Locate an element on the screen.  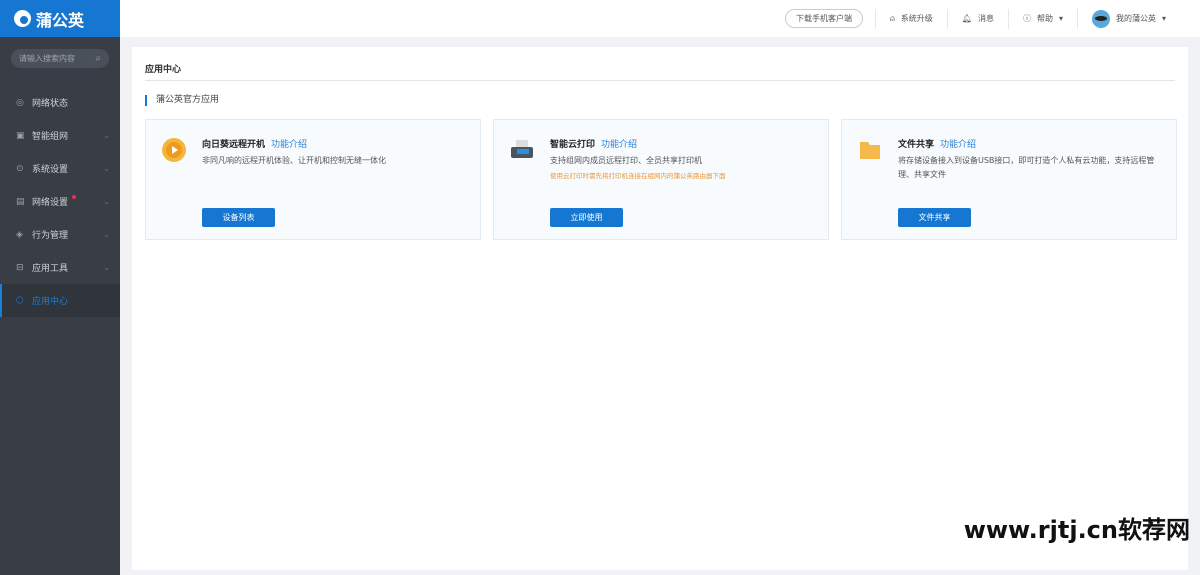
sidebar-item-app-tools: ⊟ 应用工具 ⌄ is located at coordinates (60, 267).